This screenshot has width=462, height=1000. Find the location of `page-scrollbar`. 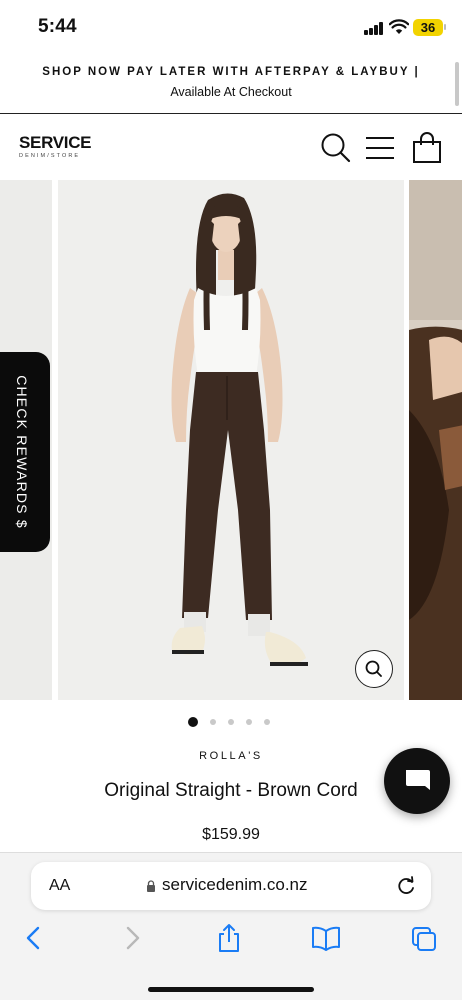

page-scrollbar is located at coordinates (457, 84).